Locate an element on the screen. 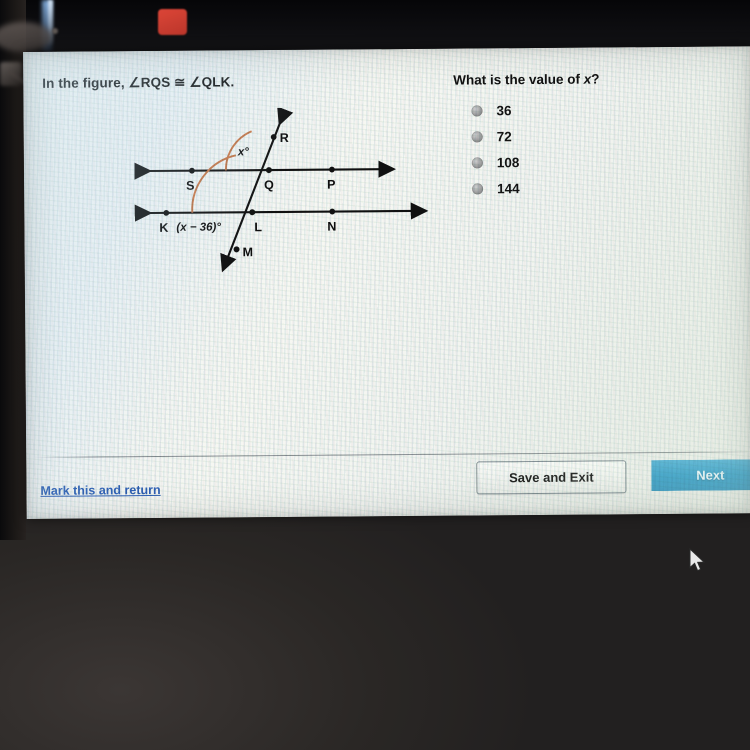 This screenshot has width=750, height=750. red-indicator-icon is located at coordinates (172, 22).